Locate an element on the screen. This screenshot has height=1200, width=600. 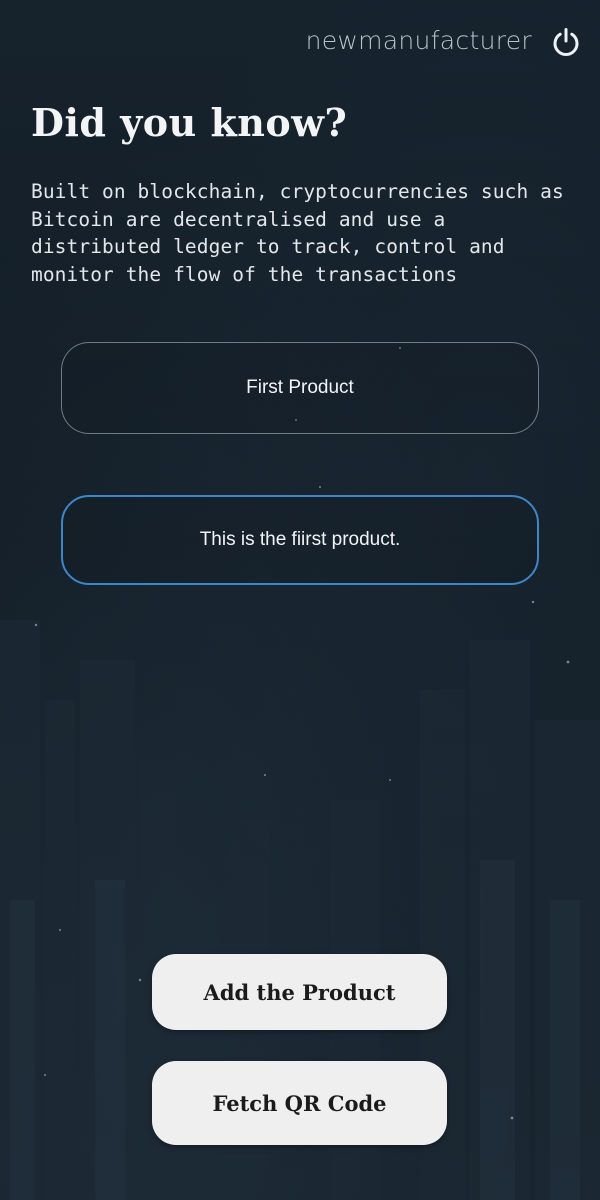
logout-button is located at coordinates (566, 42).